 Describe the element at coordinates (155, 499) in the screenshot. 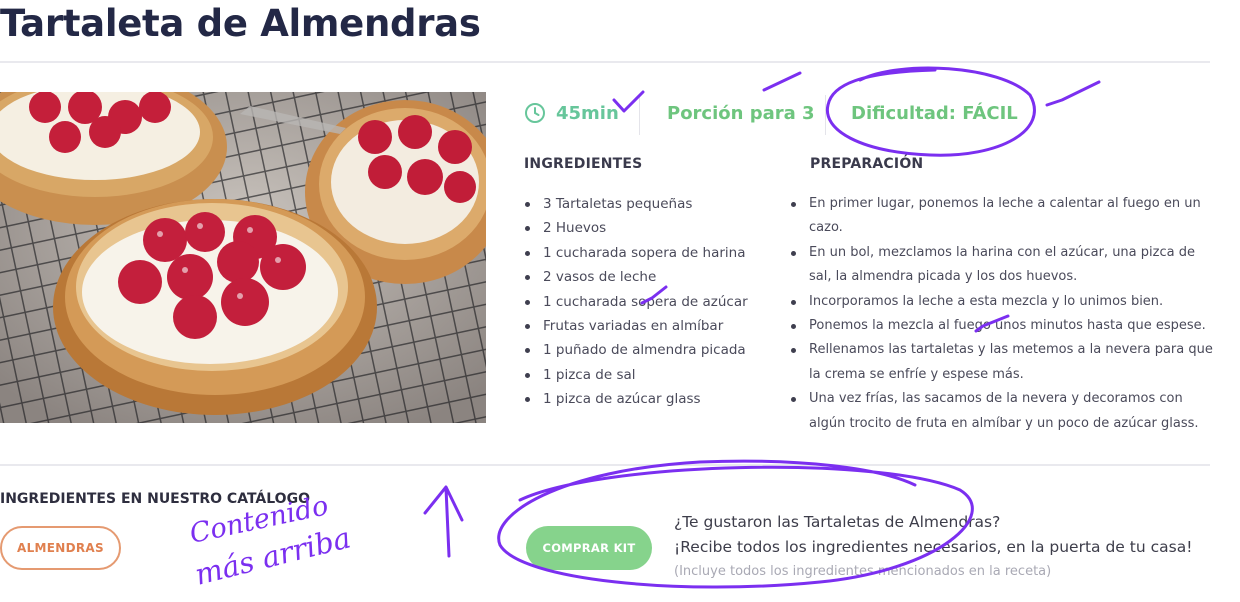

I see `catalog-heading: INGREDIENTES EN NUESTRO CATÁLOGO` at that location.